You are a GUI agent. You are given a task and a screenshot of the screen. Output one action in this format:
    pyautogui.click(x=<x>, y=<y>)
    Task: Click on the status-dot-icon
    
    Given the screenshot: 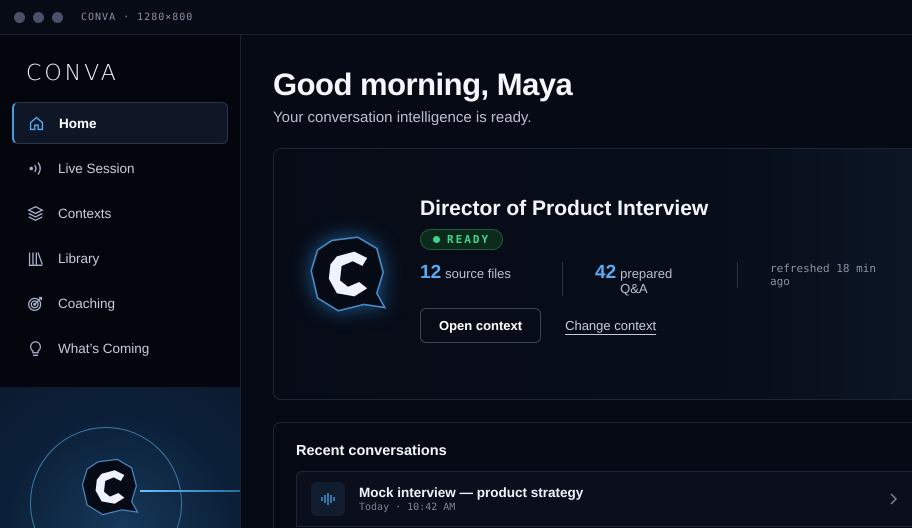 What is the action you would take?
    pyautogui.click(x=436, y=239)
    